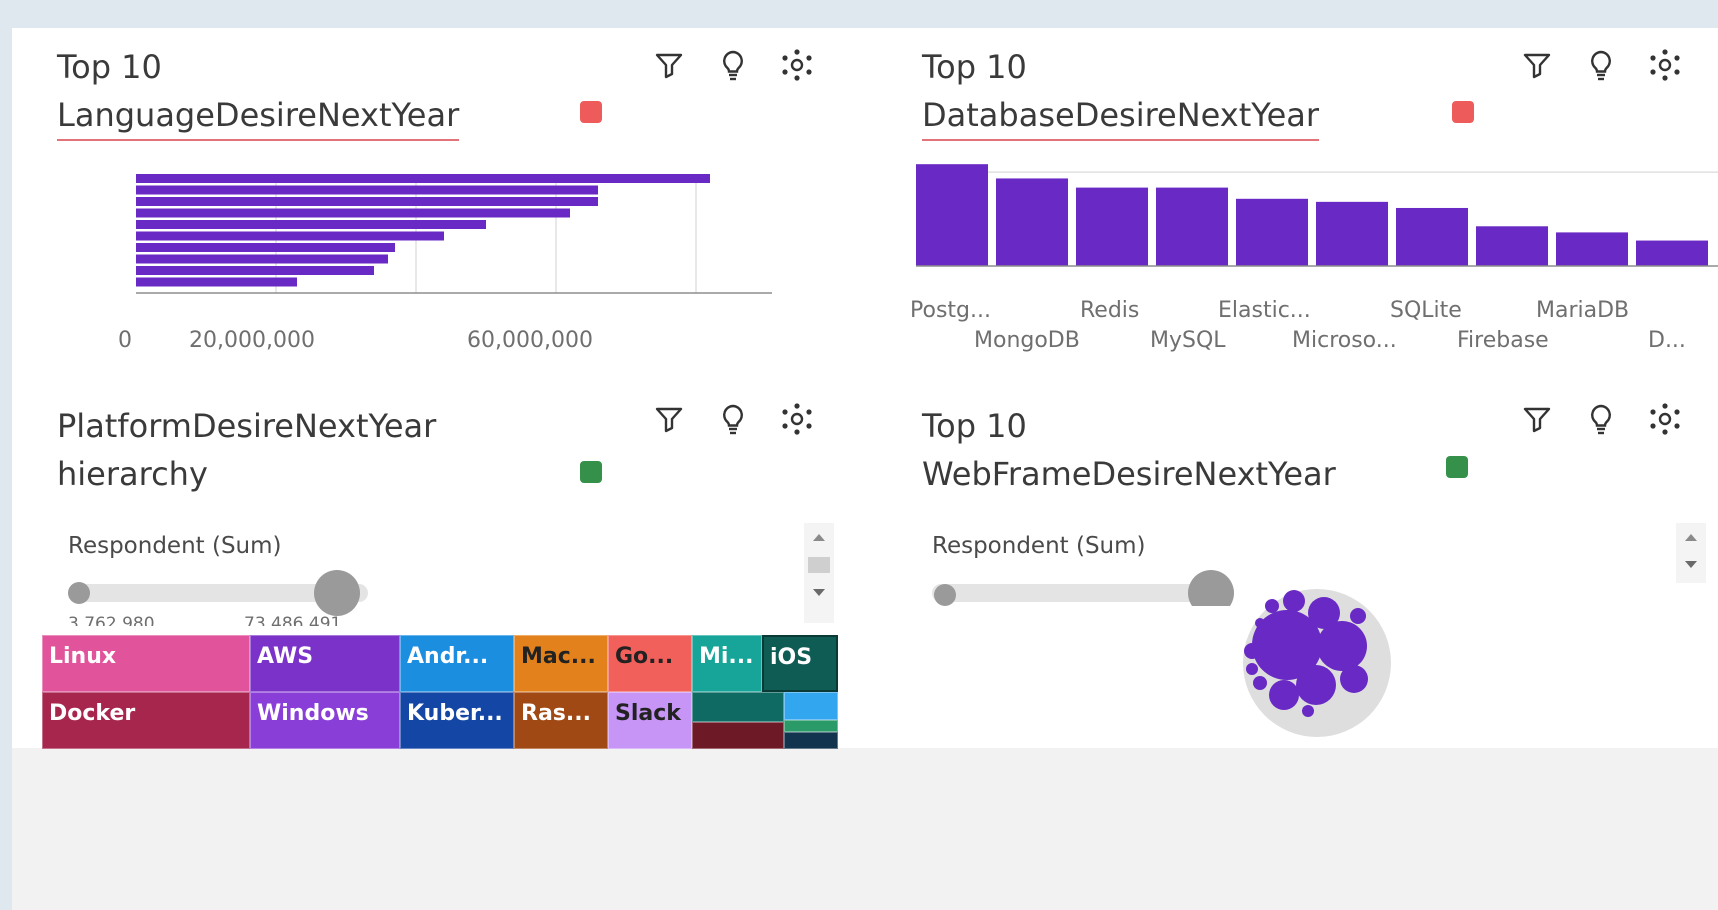 This screenshot has width=1718, height=910. Describe the element at coordinates (132, 474) in the screenshot. I see `tile-title-sub: hierarchy` at that location.